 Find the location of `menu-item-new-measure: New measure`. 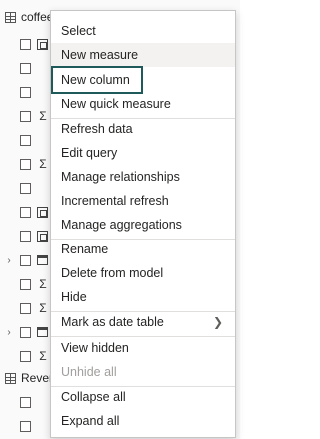

menu-item-new-measure: New measure is located at coordinates (143, 55).